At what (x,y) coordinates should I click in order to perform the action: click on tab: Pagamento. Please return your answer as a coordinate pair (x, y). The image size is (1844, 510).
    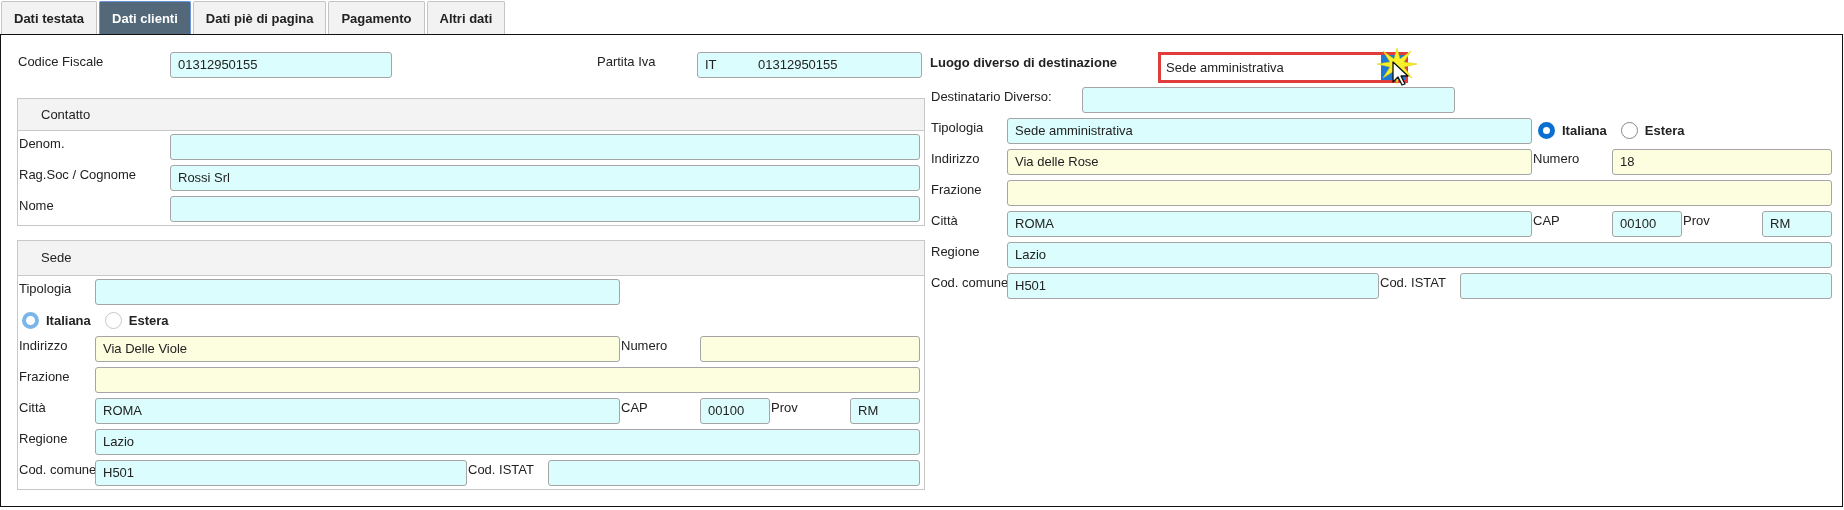
    Looking at the image, I should click on (376, 17).